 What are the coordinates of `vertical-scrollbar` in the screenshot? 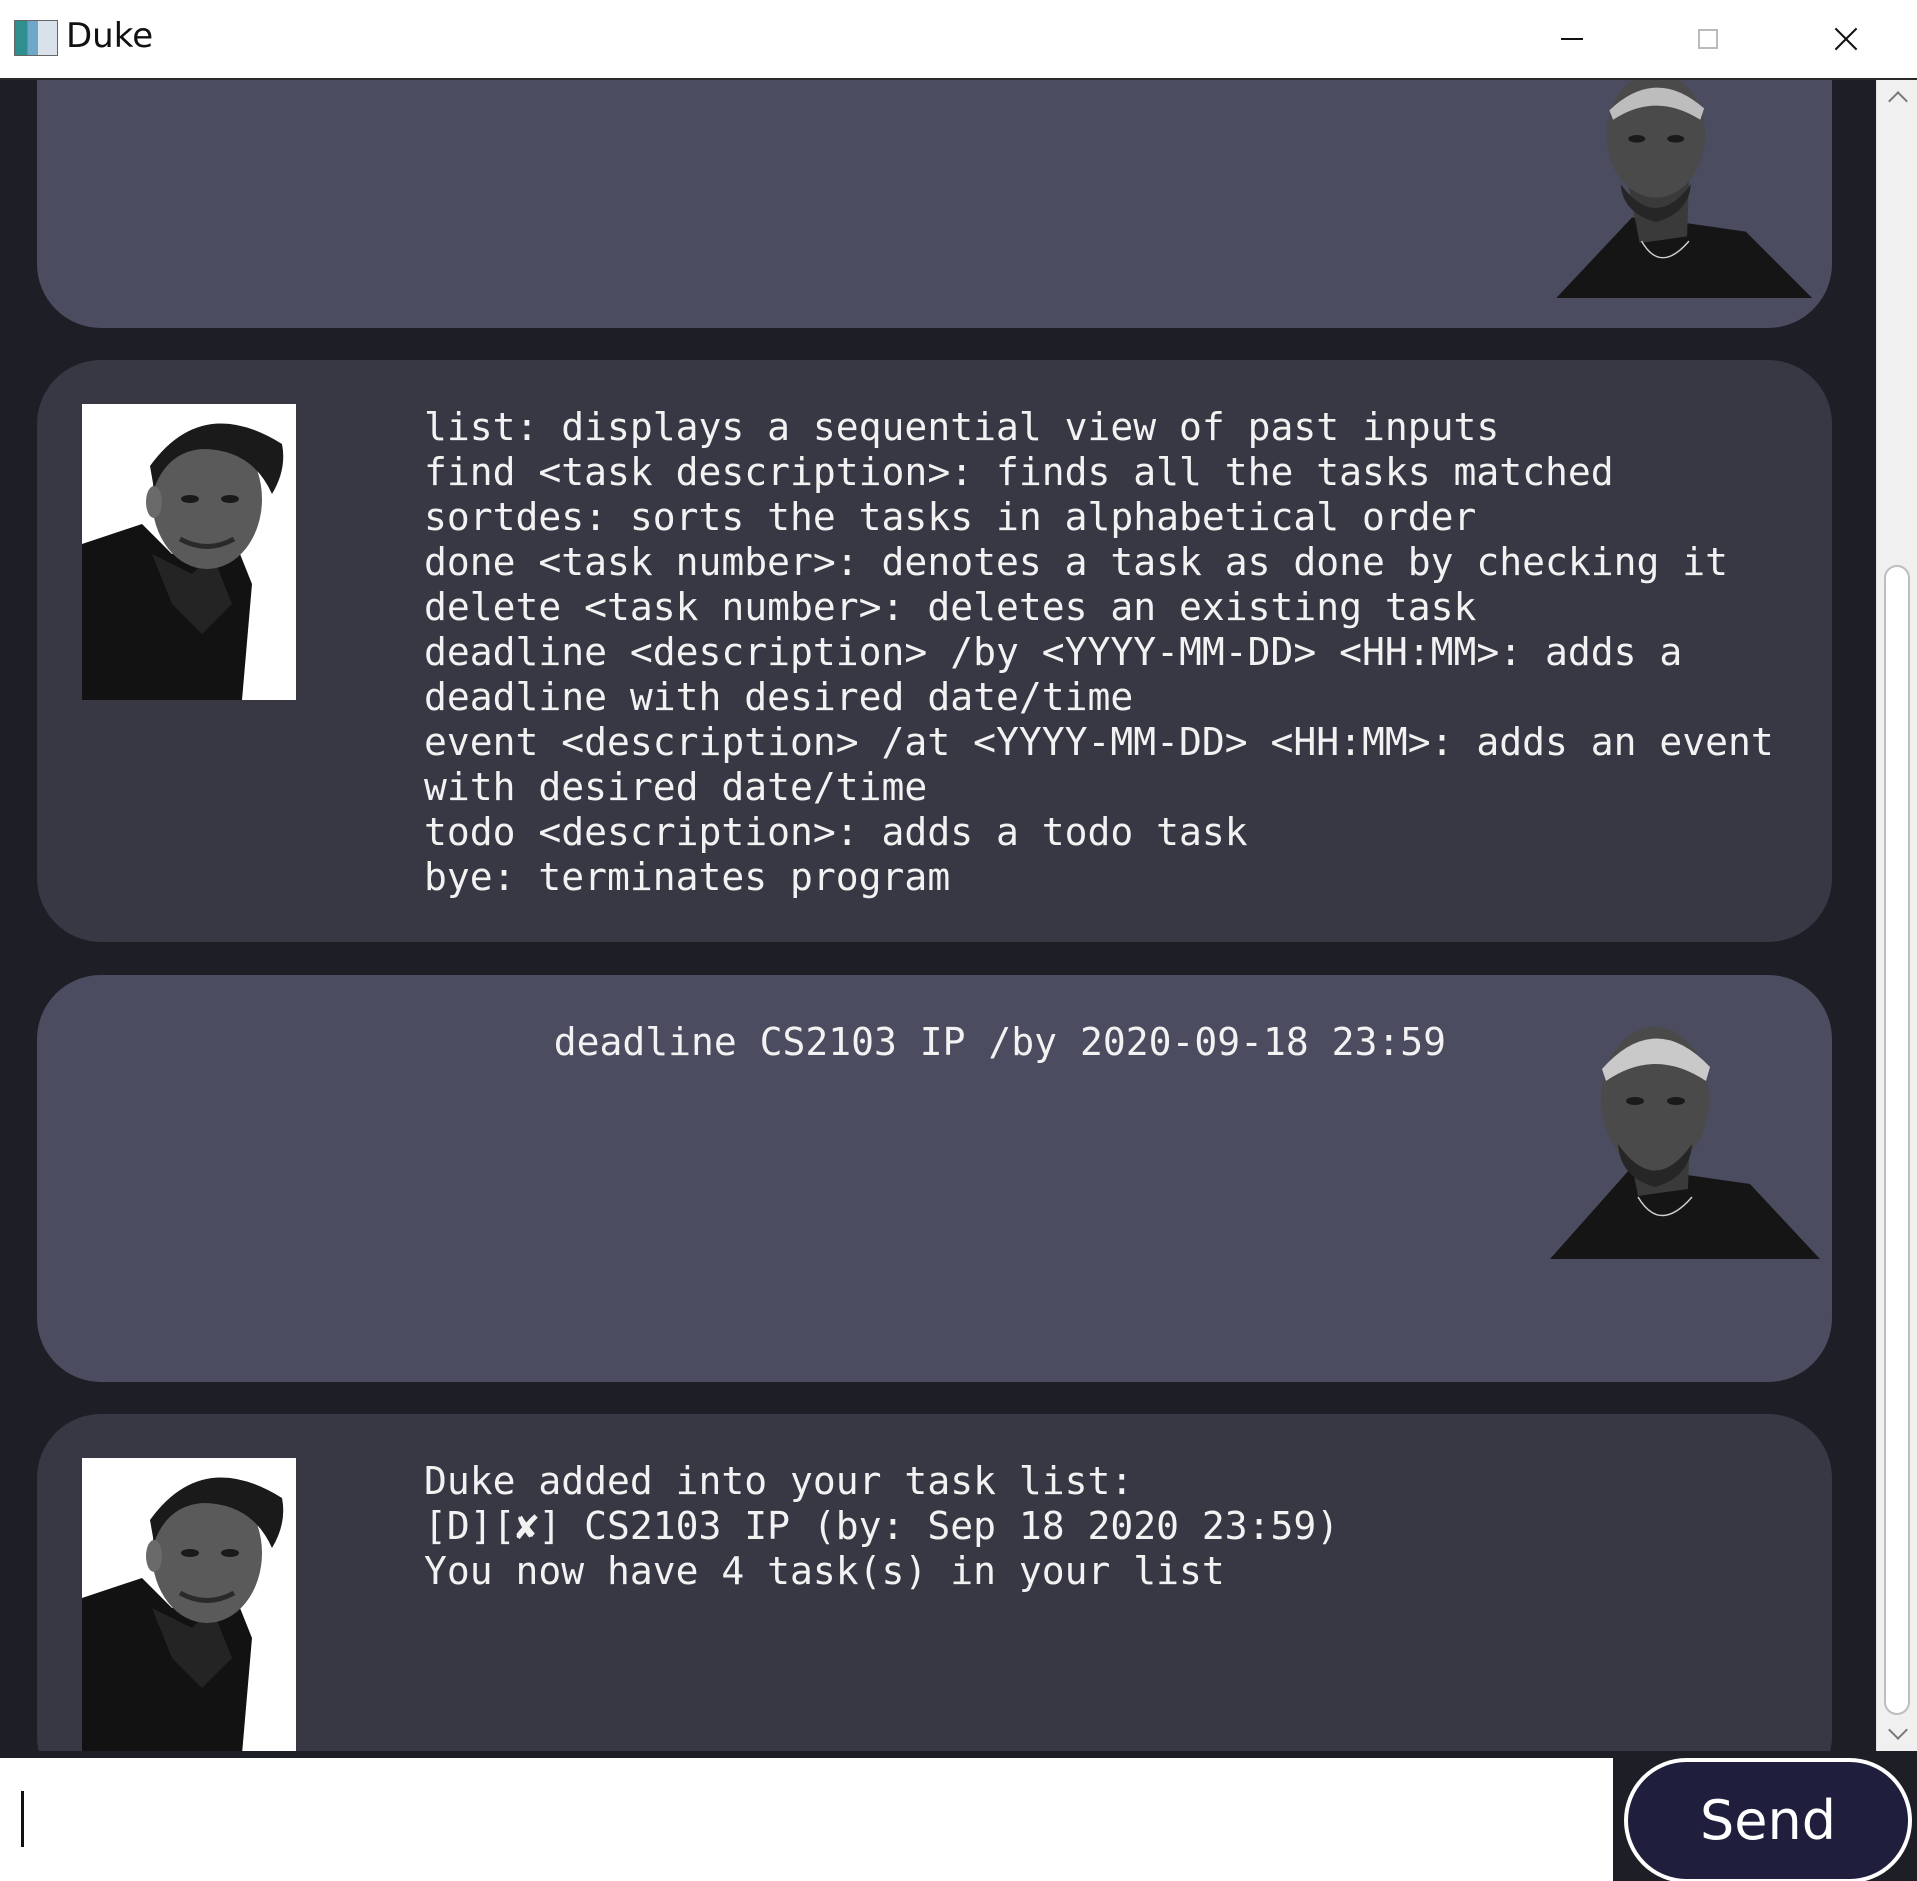 It's located at (1896, 915).